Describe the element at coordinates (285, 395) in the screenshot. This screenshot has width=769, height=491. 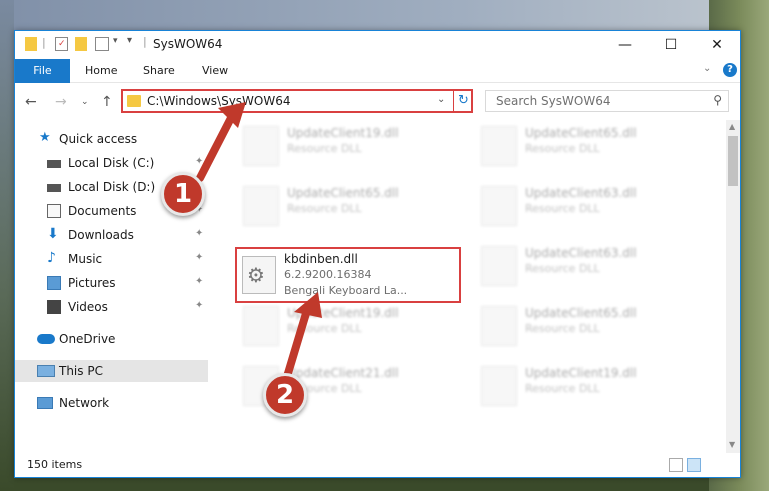
I see `step-badge-2: 2` at that location.